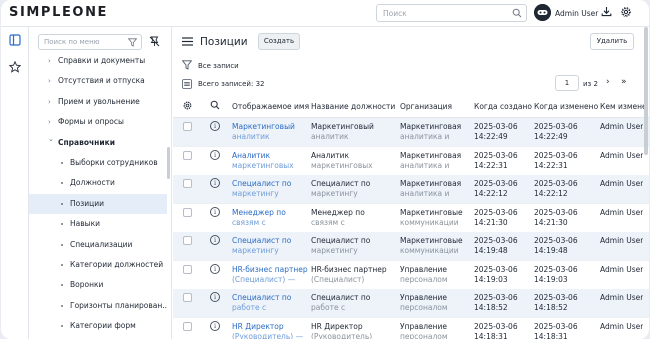 Image resolution: width=650 pixels, height=339 pixels. I want to click on global-search, so click(451, 13).